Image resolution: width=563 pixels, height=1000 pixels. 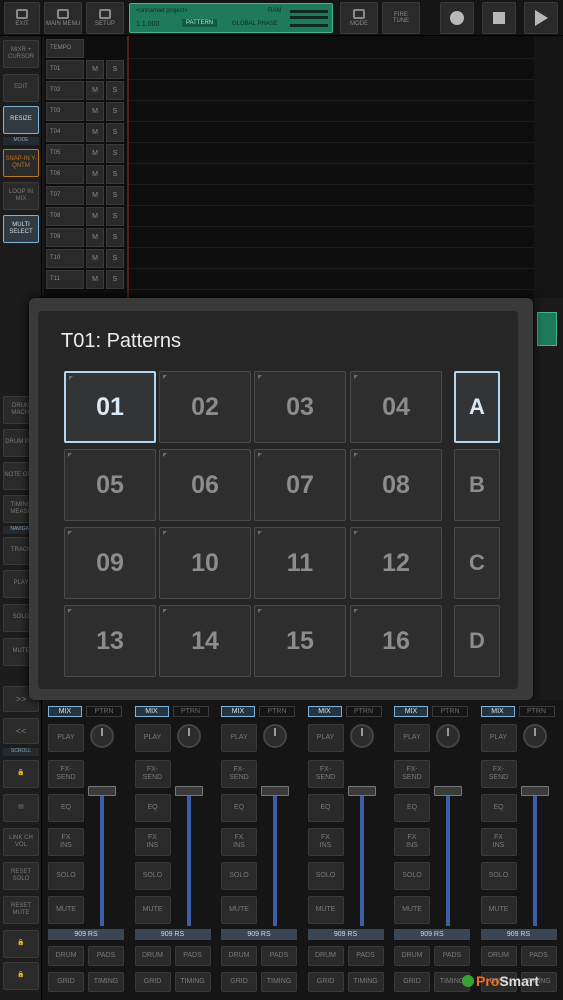 I want to click on pattern-pad-03: 03, so click(x=300, y=407).